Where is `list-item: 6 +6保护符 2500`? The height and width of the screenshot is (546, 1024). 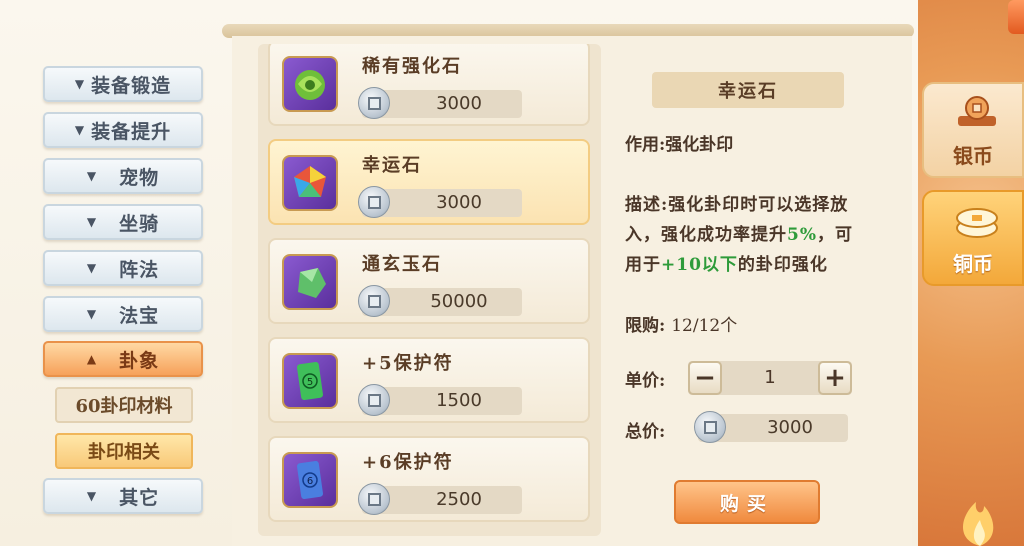
list-item: 6 +6保护符 2500 is located at coordinates (429, 479).